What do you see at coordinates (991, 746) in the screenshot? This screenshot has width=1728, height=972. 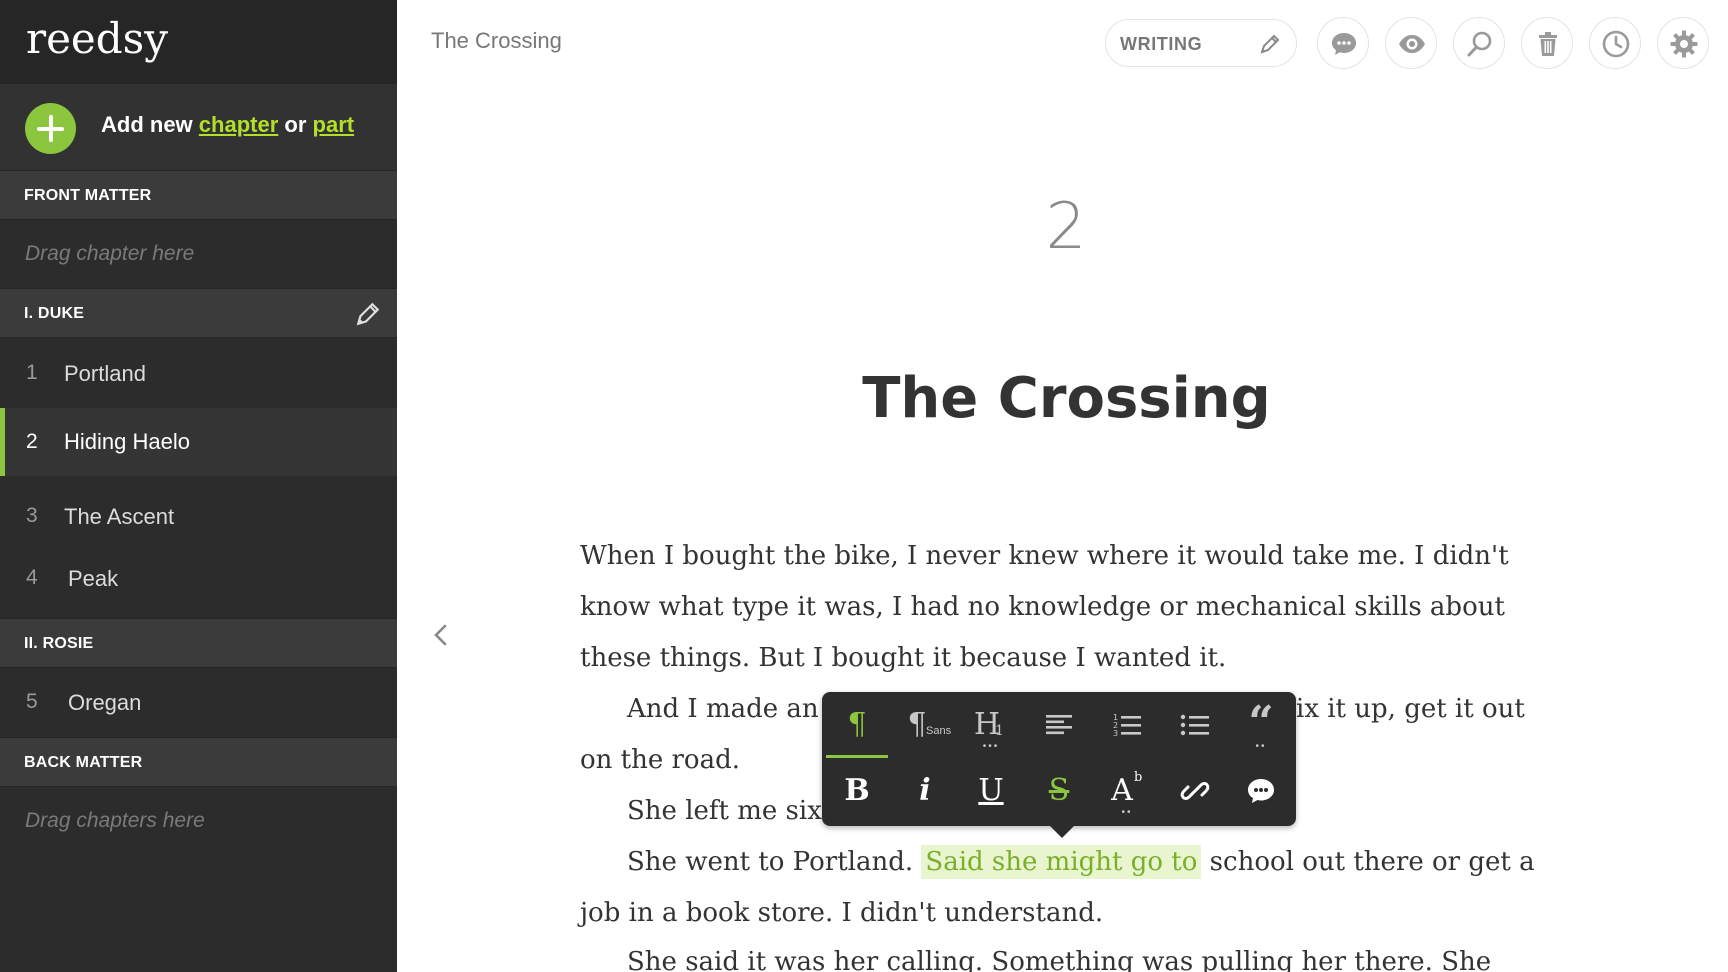 I see `more-dots-icon: •••` at bounding box center [991, 746].